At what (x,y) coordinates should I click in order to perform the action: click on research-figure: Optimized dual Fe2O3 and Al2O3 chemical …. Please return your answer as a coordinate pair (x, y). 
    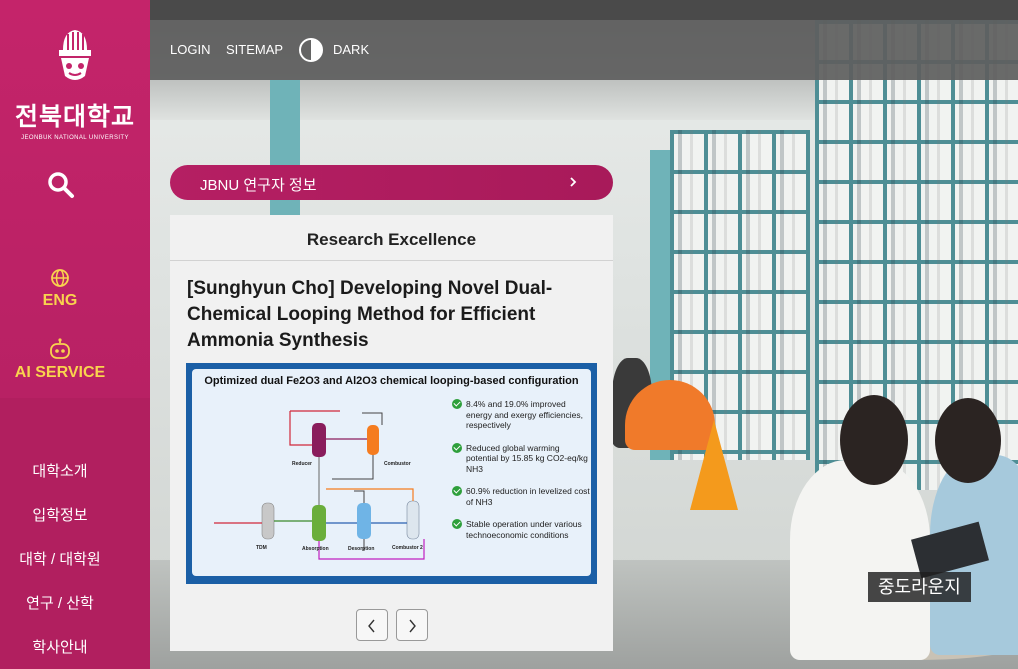
    Looking at the image, I should click on (391, 473).